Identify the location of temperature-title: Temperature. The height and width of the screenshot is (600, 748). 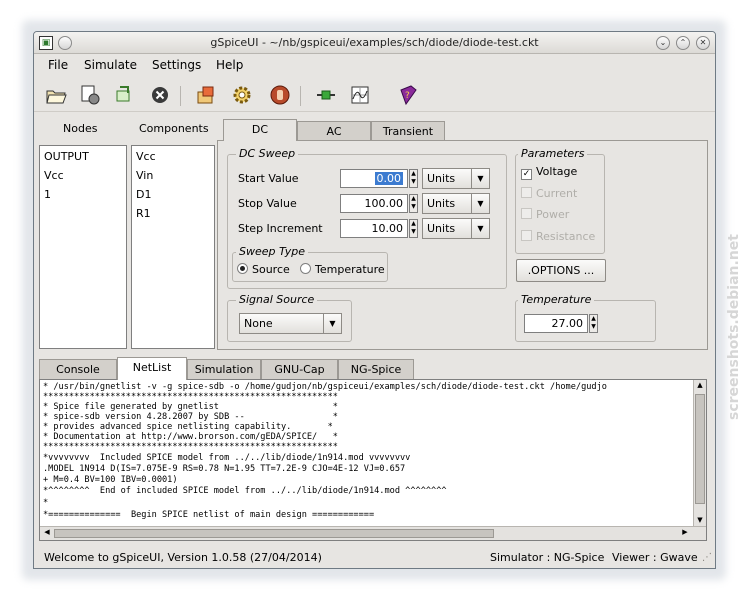
(556, 299).